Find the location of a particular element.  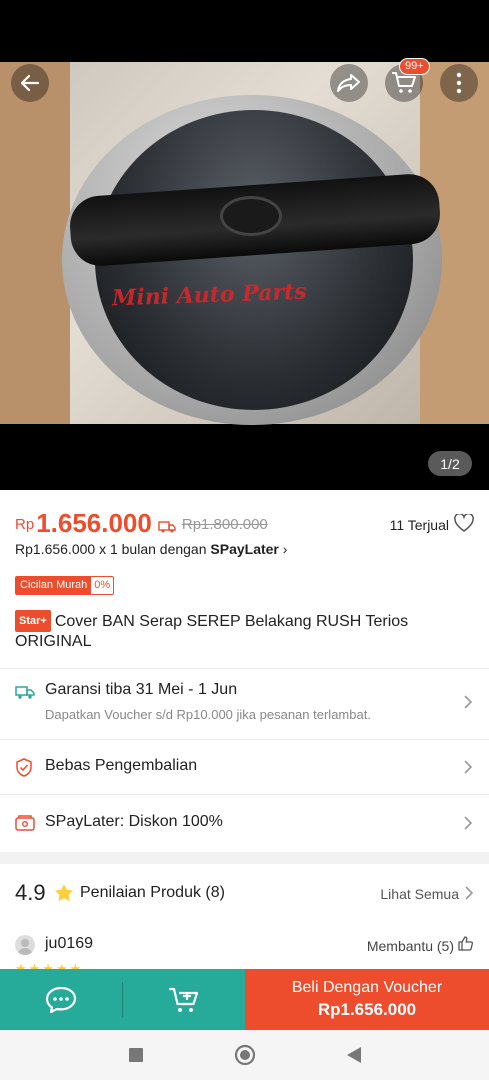

cart-button: 99+ is located at coordinates (407, 80).